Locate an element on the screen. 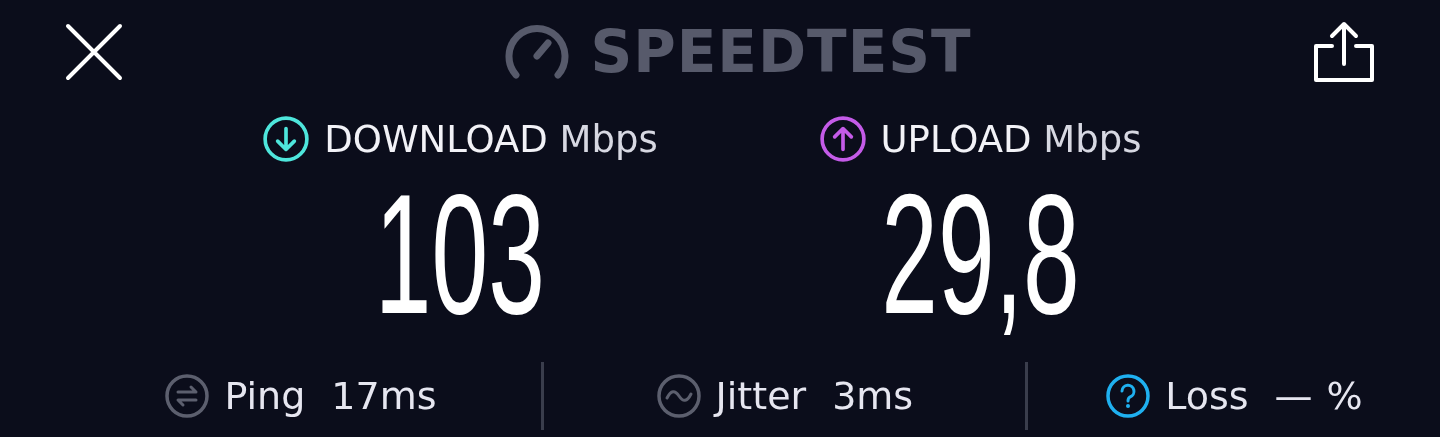  app-title: SPEEDTEST is located at coordinates (781, 52).